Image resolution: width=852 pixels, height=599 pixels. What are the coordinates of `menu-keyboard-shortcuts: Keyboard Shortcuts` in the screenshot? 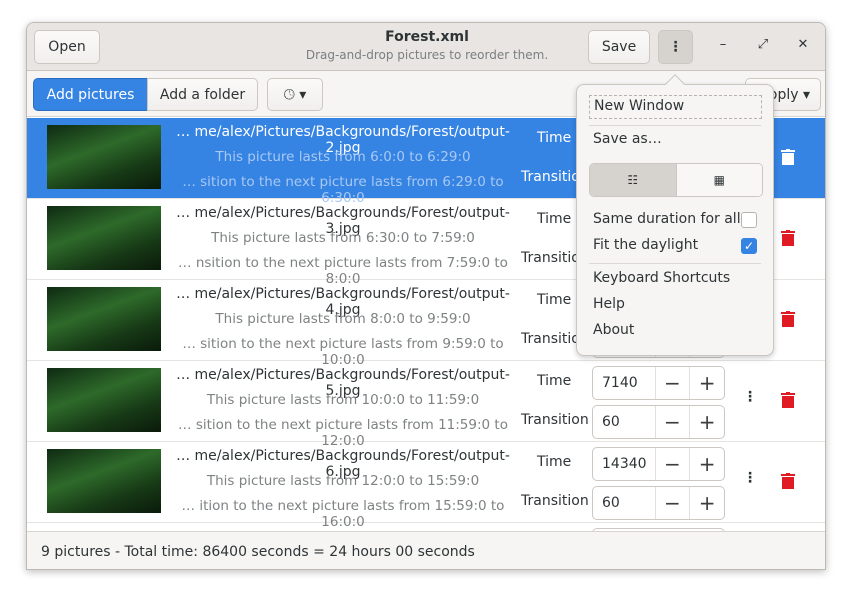 It's located at (661, 278).